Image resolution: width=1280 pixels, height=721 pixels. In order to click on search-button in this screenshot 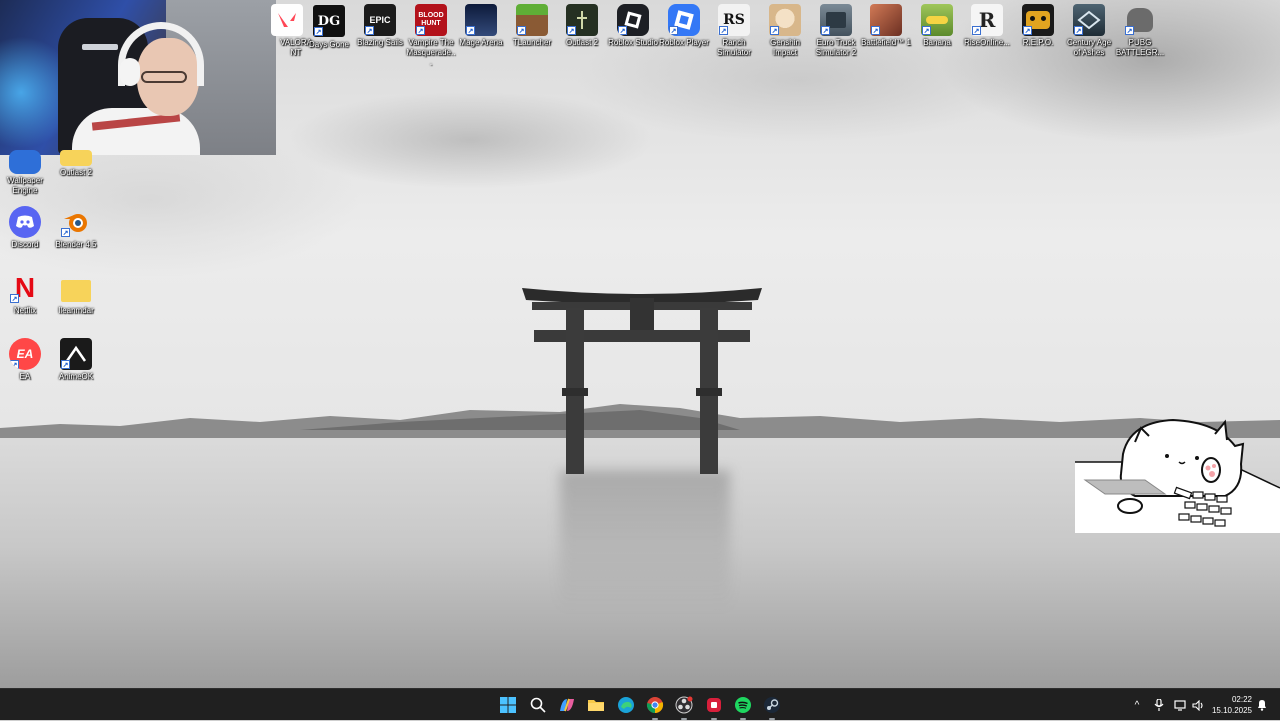, I will do `click(538, 705)`.